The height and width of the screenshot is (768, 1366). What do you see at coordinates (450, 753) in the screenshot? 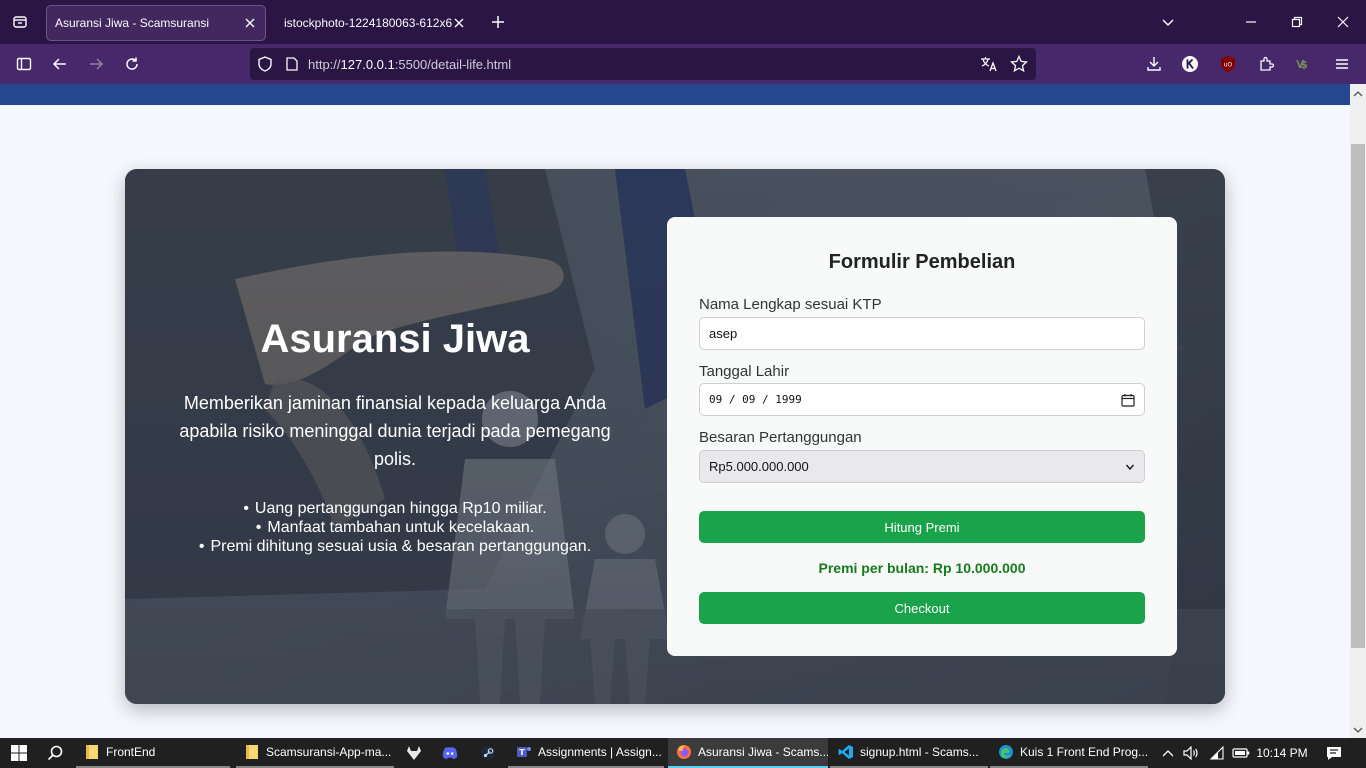
I see `discord-icon` at bounding box center [450, 753].